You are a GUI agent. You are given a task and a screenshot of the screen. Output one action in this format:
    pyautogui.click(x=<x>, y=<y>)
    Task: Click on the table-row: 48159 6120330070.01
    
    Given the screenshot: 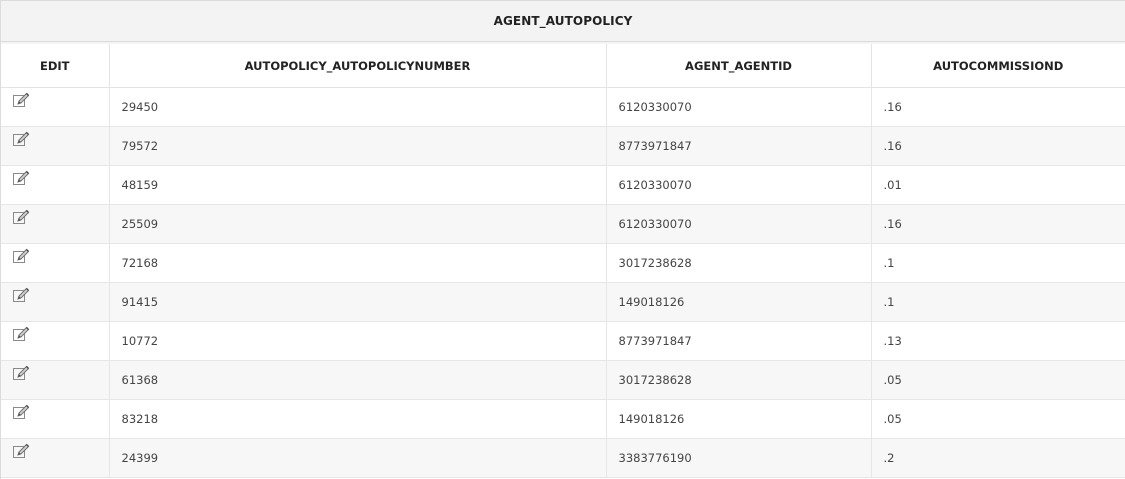 What is the action you would take?
    pyautogui.click(x=563, y=185)
    